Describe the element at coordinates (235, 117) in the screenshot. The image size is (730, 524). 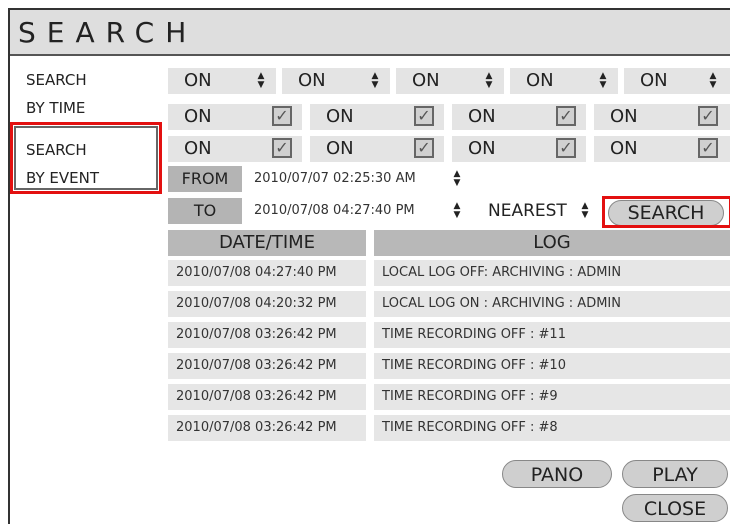
I see `event-option-1: ON ✓` at that location.